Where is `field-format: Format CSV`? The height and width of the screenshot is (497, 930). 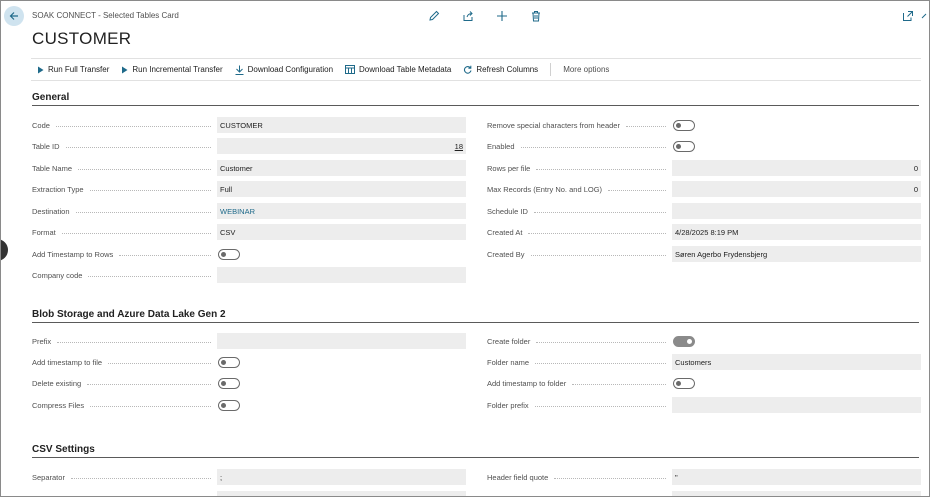
field-format: Format CSV is located at coordinates (249, 232).